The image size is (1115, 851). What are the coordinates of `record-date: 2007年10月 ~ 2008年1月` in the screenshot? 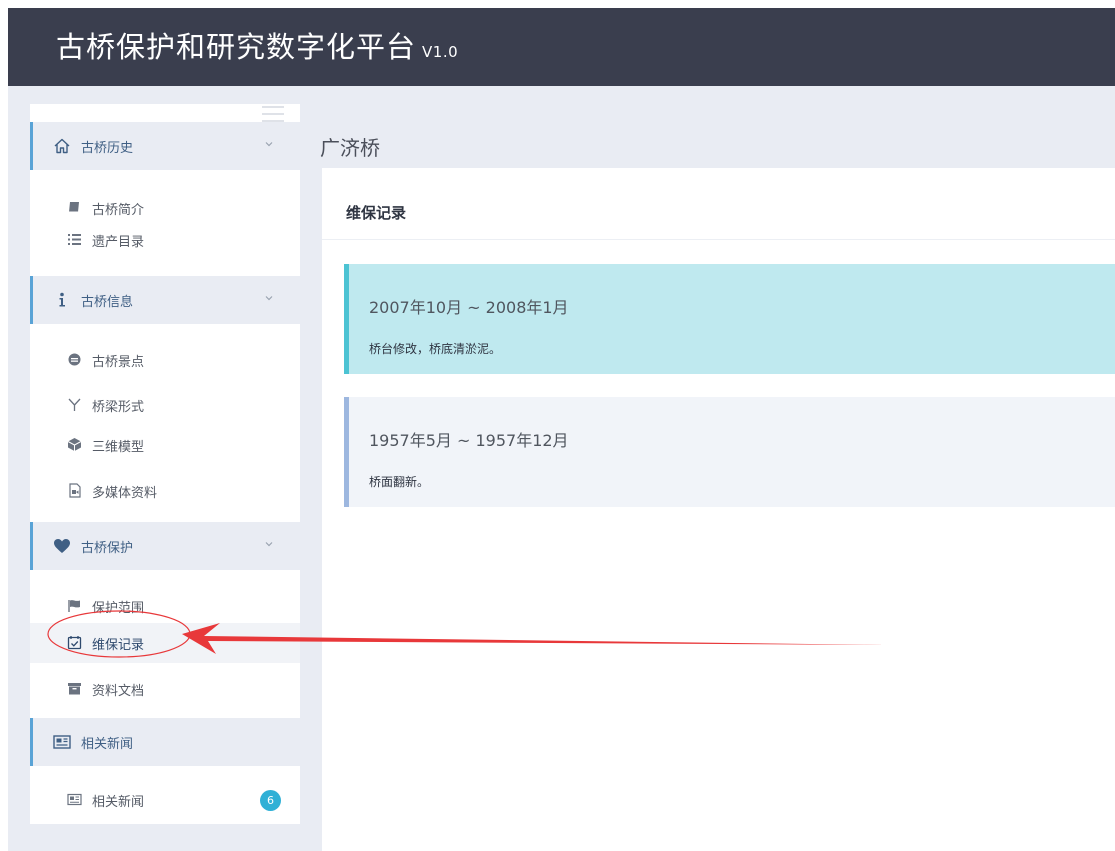 It's located at (469, 307).